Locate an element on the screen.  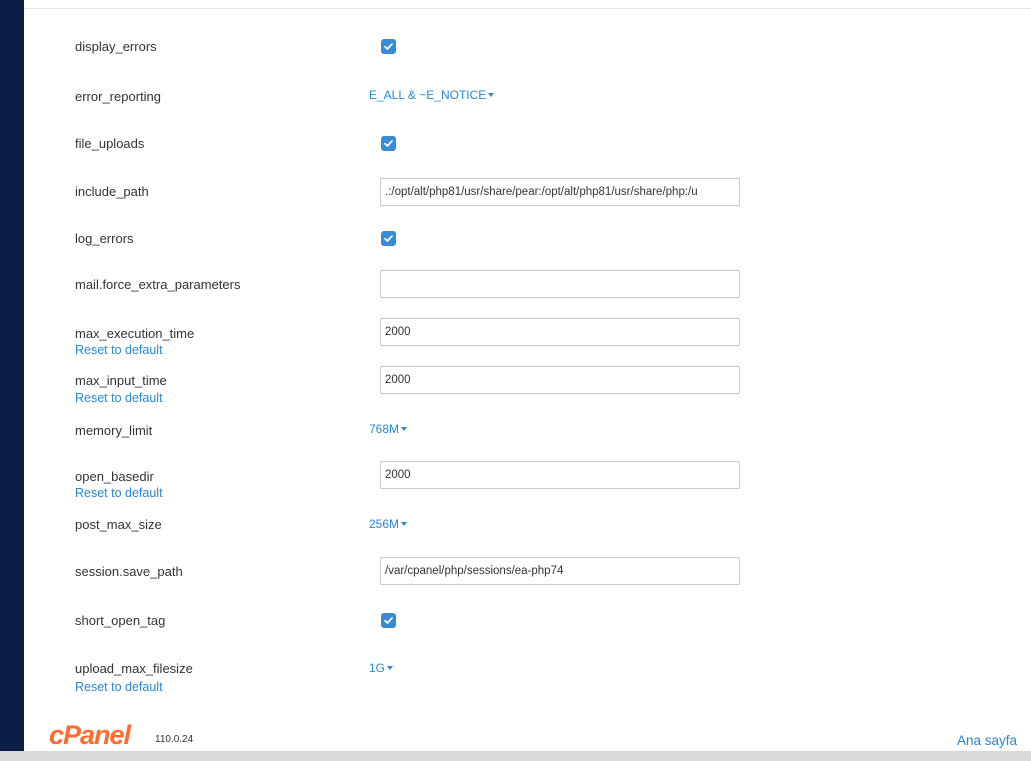
post-max-size-dropdown: 256M is located at coordinates (388, 524).